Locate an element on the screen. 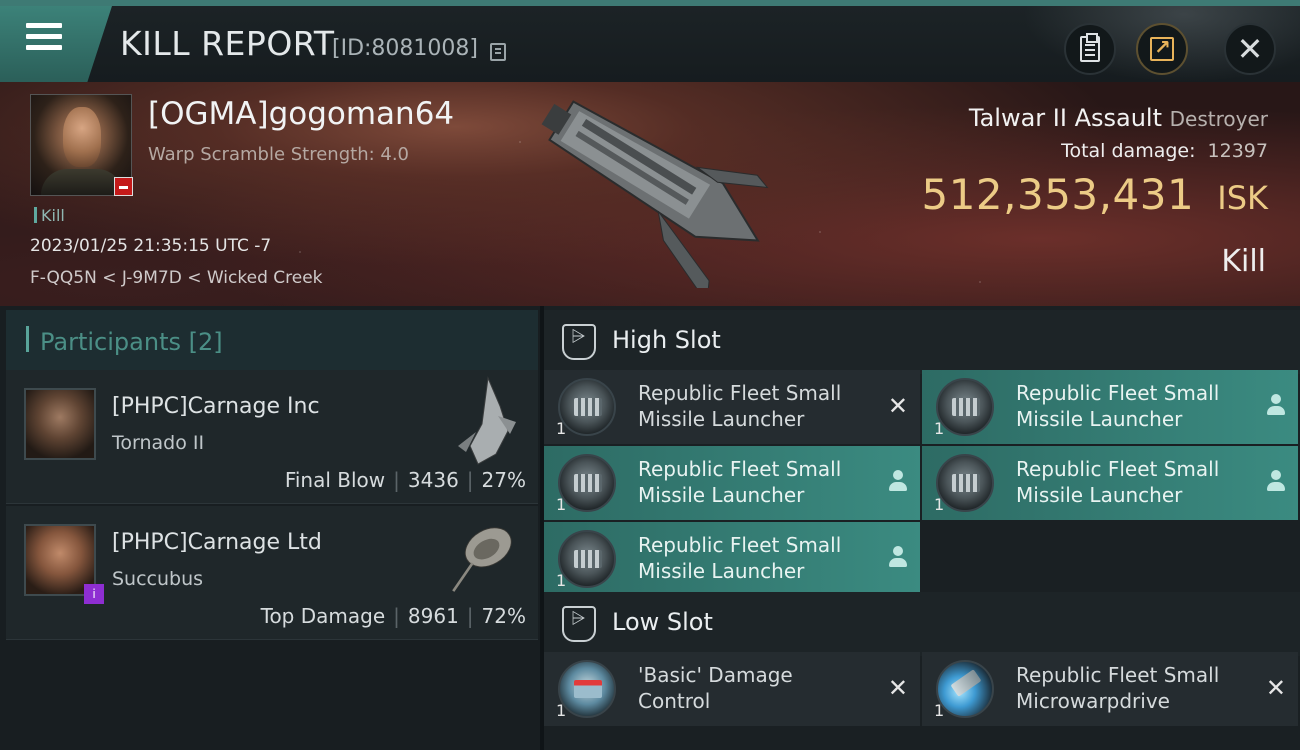 The image size is (1300, 750). participant-role: Final Blow is located at coordinates (335, 480).